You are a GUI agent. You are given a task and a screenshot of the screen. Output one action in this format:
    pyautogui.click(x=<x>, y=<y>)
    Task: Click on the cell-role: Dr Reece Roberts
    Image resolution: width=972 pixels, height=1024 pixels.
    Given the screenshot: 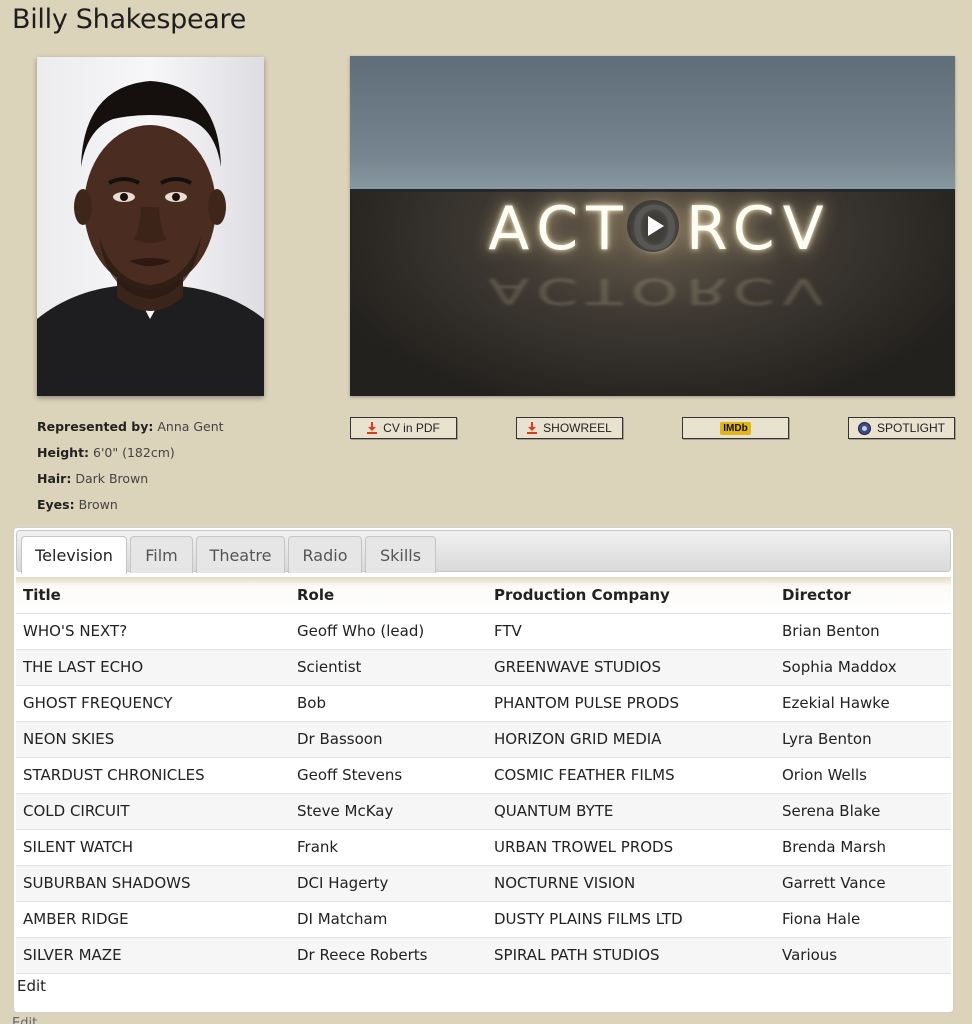 What is the action you would take?
    pyautogui.click(x=388, y=955)
    